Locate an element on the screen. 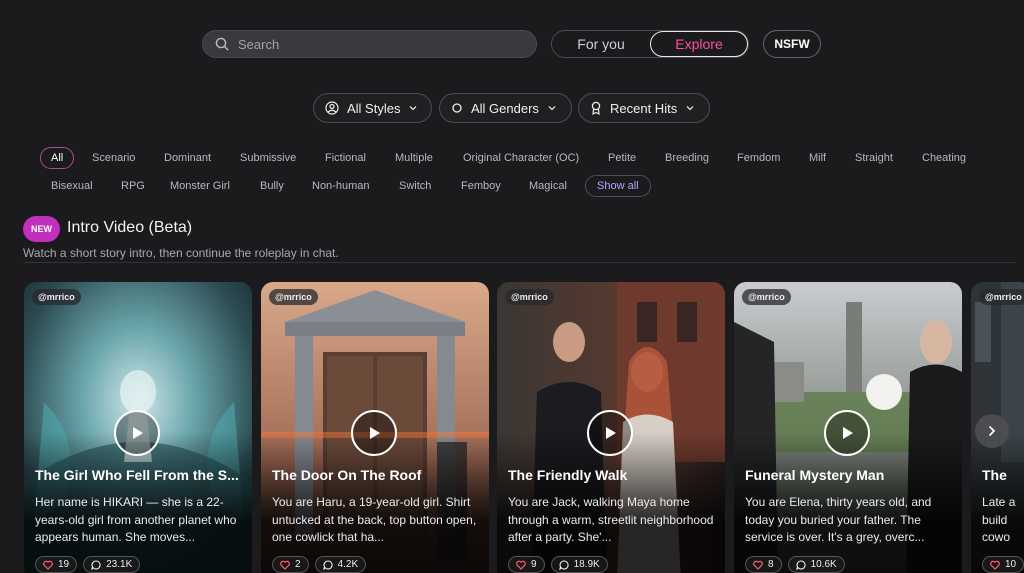 Image resolution: width=1024 pixels, height=573 pixels. tag-chip: Milf is located at coordinates (817, 158).